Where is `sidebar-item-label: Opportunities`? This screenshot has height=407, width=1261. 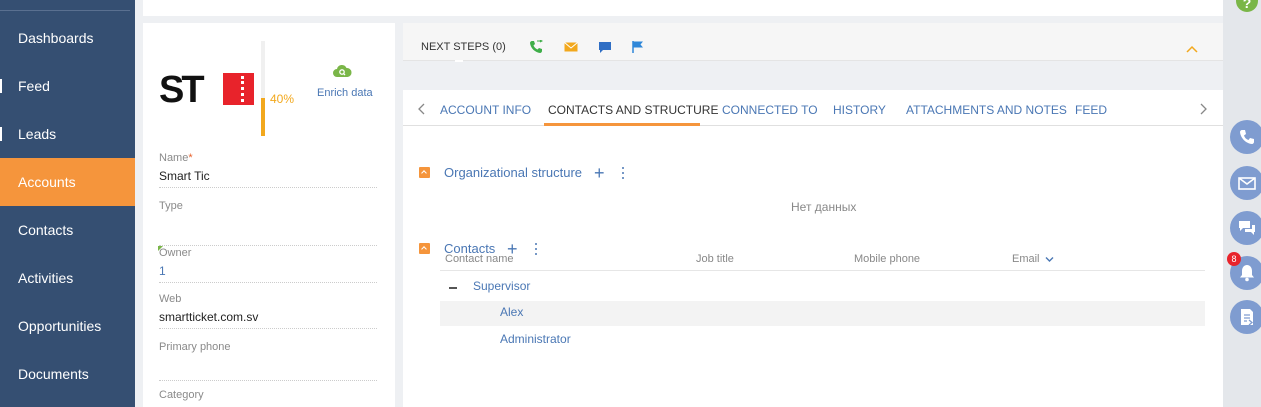 sidebar-item-label: Opportunities is located at coordinates (60, 326).